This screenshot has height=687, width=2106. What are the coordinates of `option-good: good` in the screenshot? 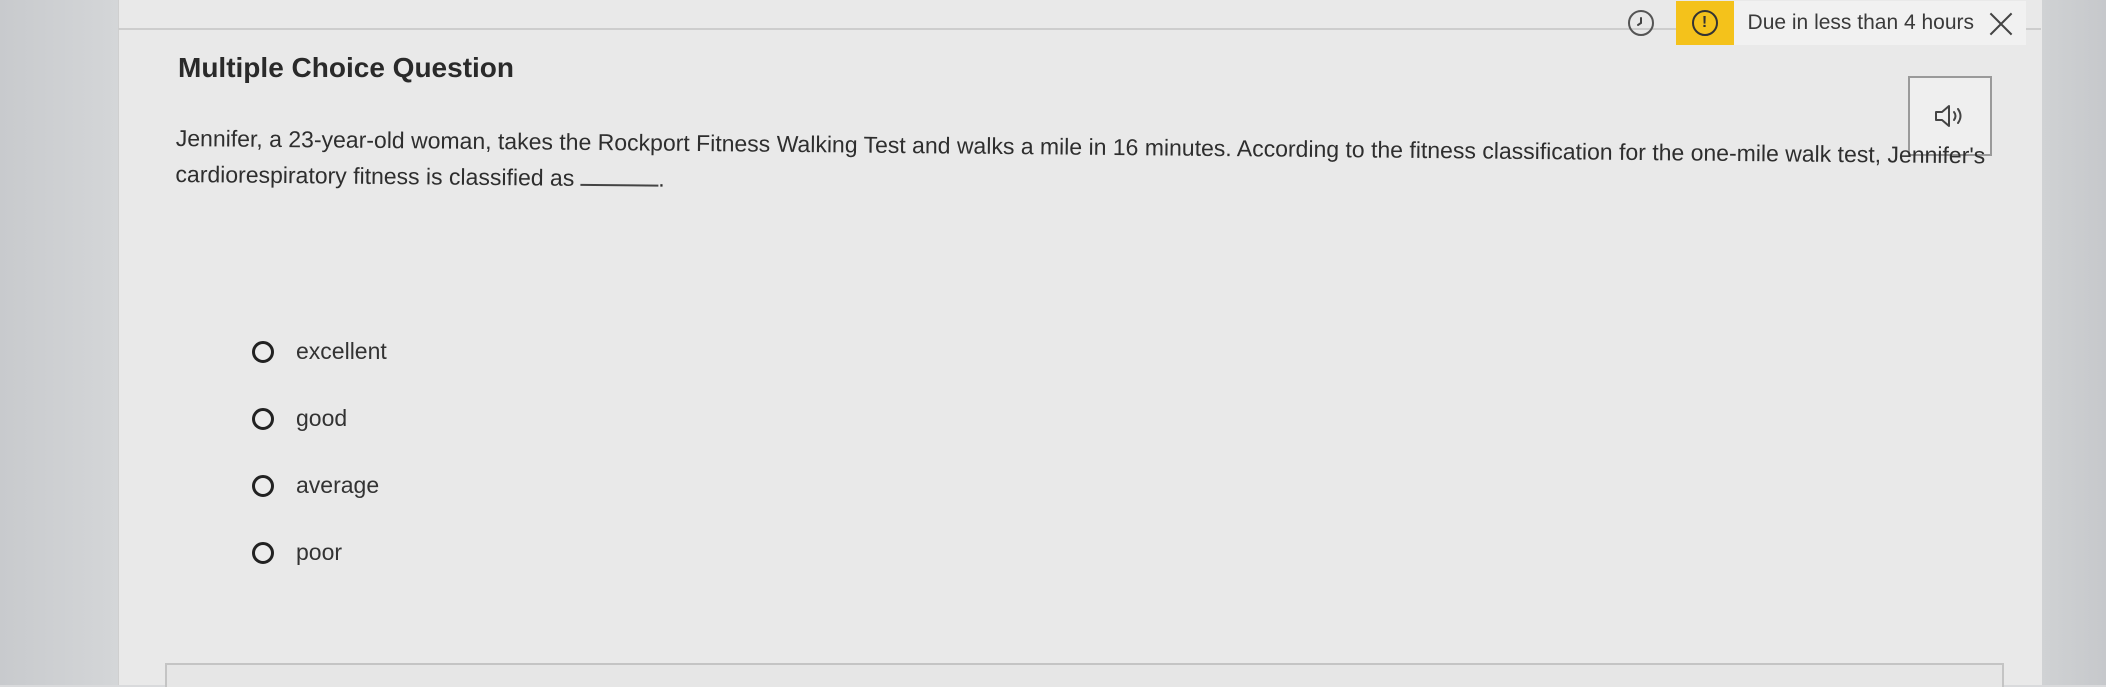 It's located at (319, 418).